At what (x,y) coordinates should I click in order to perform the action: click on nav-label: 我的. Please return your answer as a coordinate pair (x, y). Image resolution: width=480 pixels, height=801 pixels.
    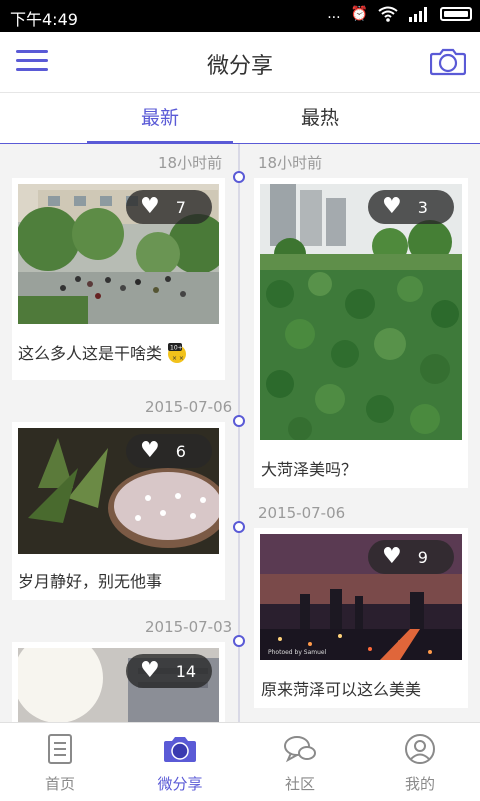
    Looking at the image, I should click on (419, 784).